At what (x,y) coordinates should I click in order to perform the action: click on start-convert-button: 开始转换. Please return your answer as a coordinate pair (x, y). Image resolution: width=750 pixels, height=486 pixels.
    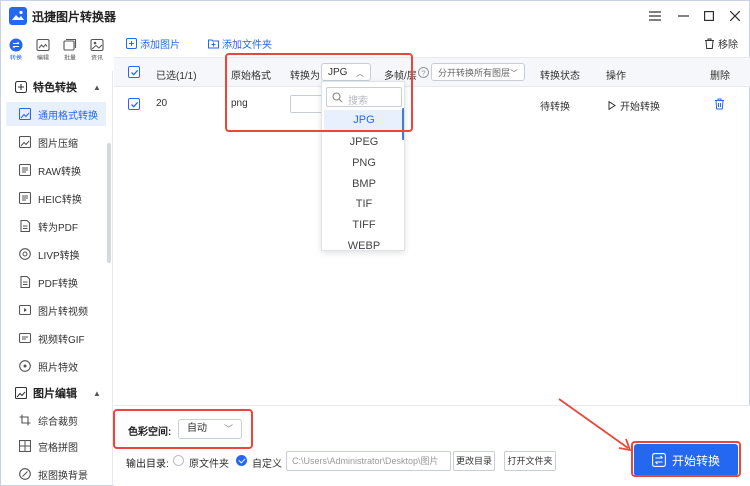
    Looking at the image, I should click on (686, 460).